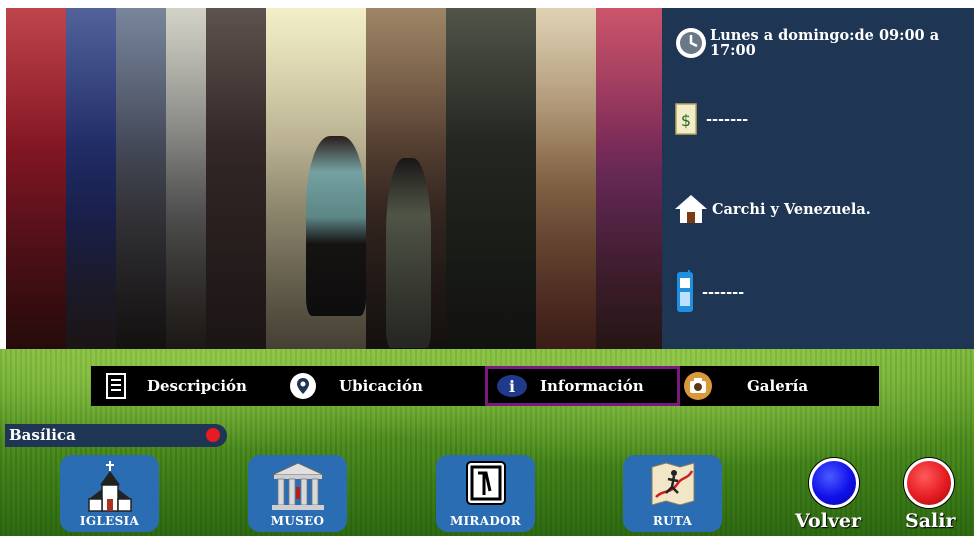 This screenshot has height=536, width=974. I want to click on tab-informacion-label: Información, so click(592, 386).